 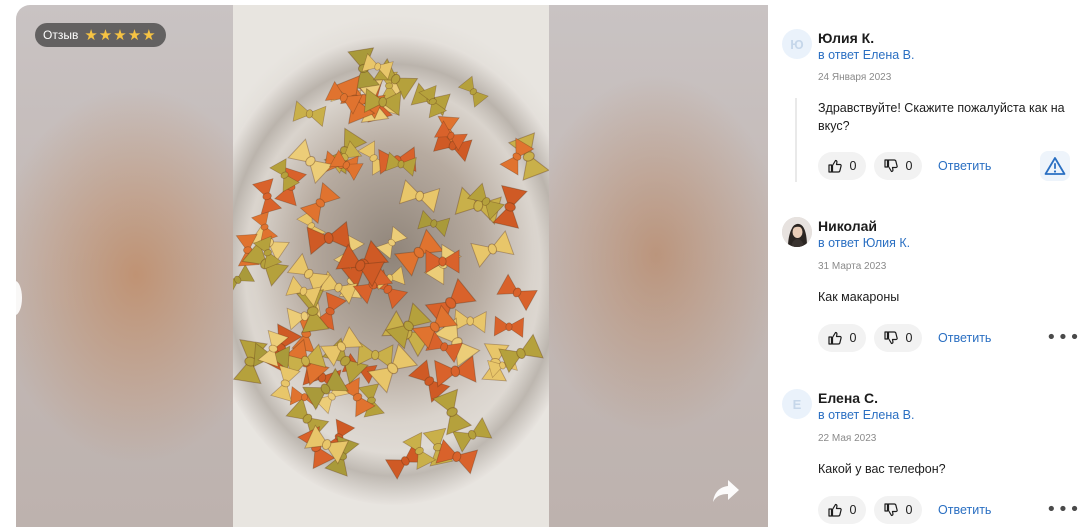 I want to click on comment-actions: 0 0 Ответить, so click(x=904, y=510).